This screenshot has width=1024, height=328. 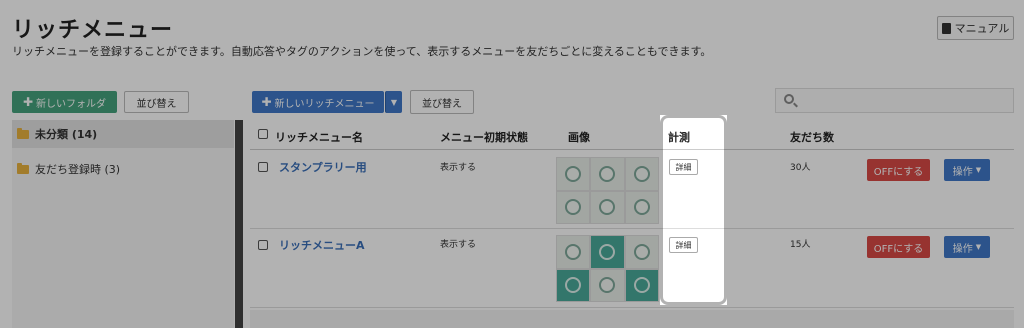 I want to click on table-footer, so click(x=632, y=319).